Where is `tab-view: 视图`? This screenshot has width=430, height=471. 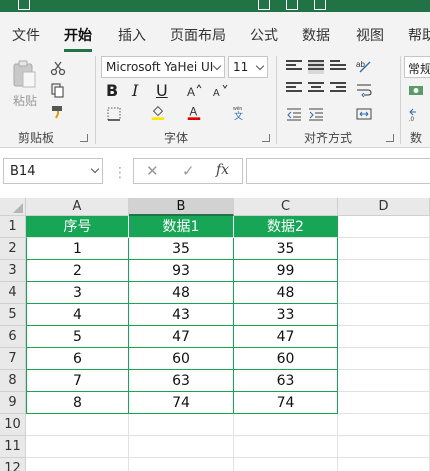
tab-view: 视图 is located at coordinates (370, 35).